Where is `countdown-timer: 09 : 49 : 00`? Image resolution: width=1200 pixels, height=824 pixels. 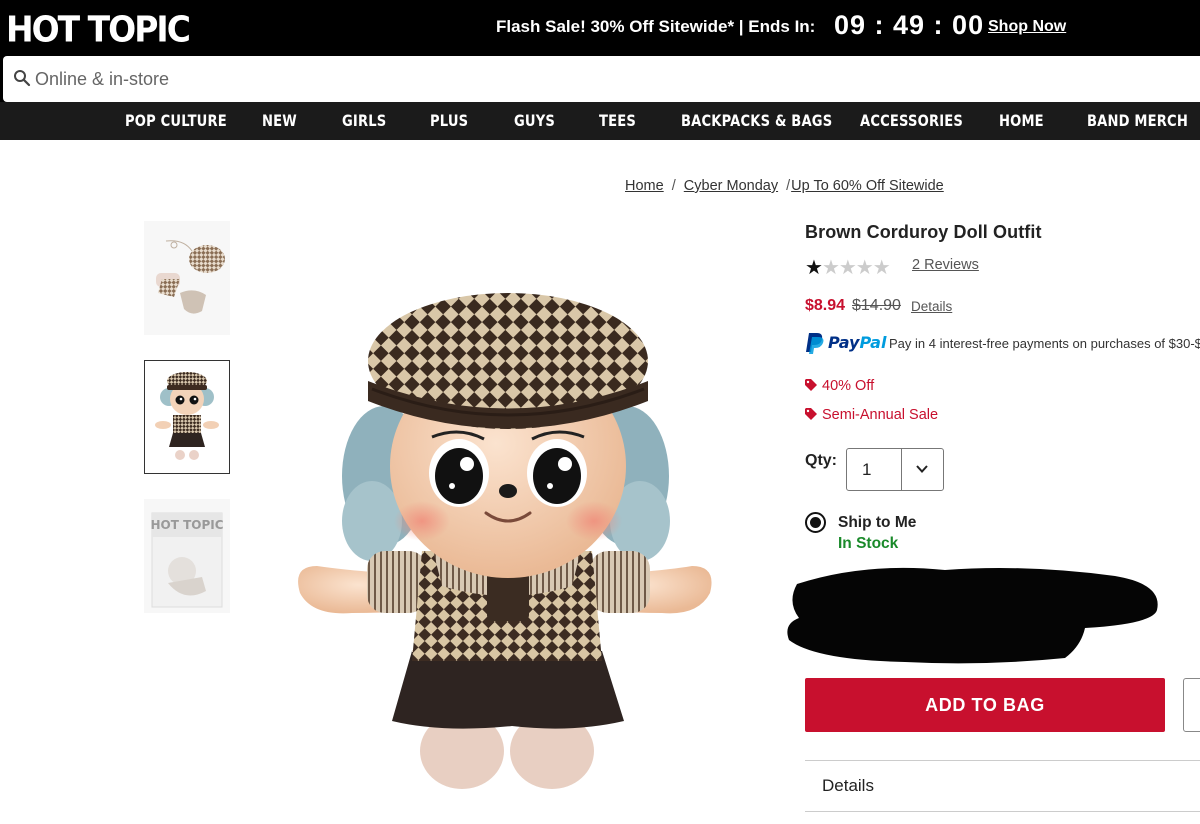 countdown-timer: 09 : 49 : 00 is located at coordinates (909, 25).